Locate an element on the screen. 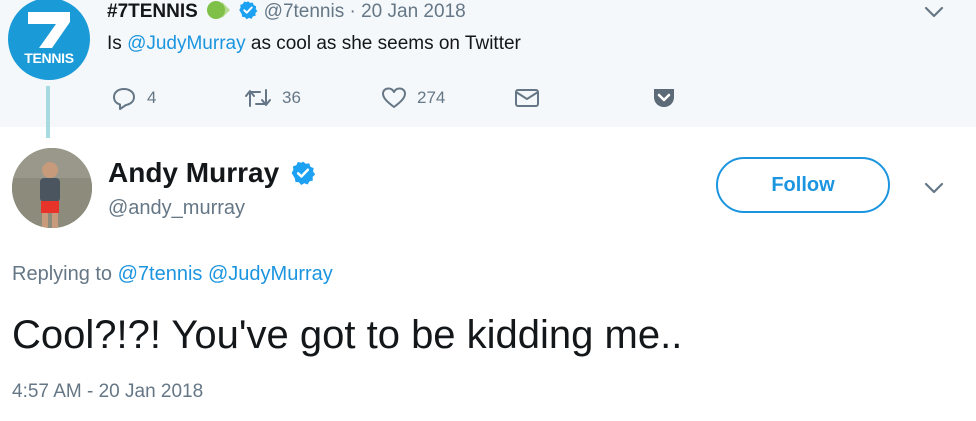  tweet-timestamp: 4:57 AM - 20 Jan 2018 is located at coordinates (107, 392).